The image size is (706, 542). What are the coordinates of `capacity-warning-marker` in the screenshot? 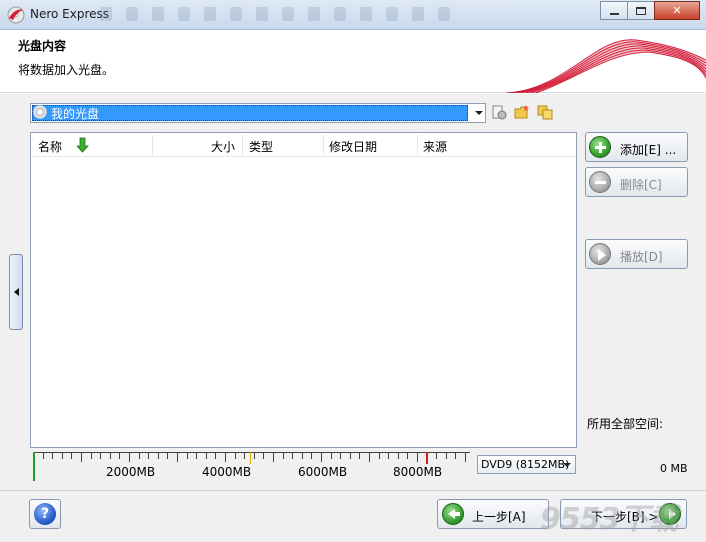 It's located at (250, 458).